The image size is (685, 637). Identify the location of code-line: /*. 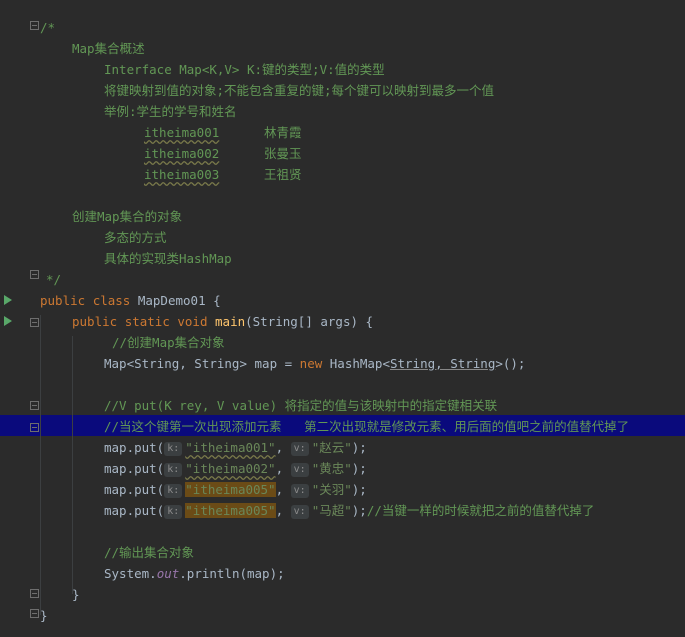
(47, 27).